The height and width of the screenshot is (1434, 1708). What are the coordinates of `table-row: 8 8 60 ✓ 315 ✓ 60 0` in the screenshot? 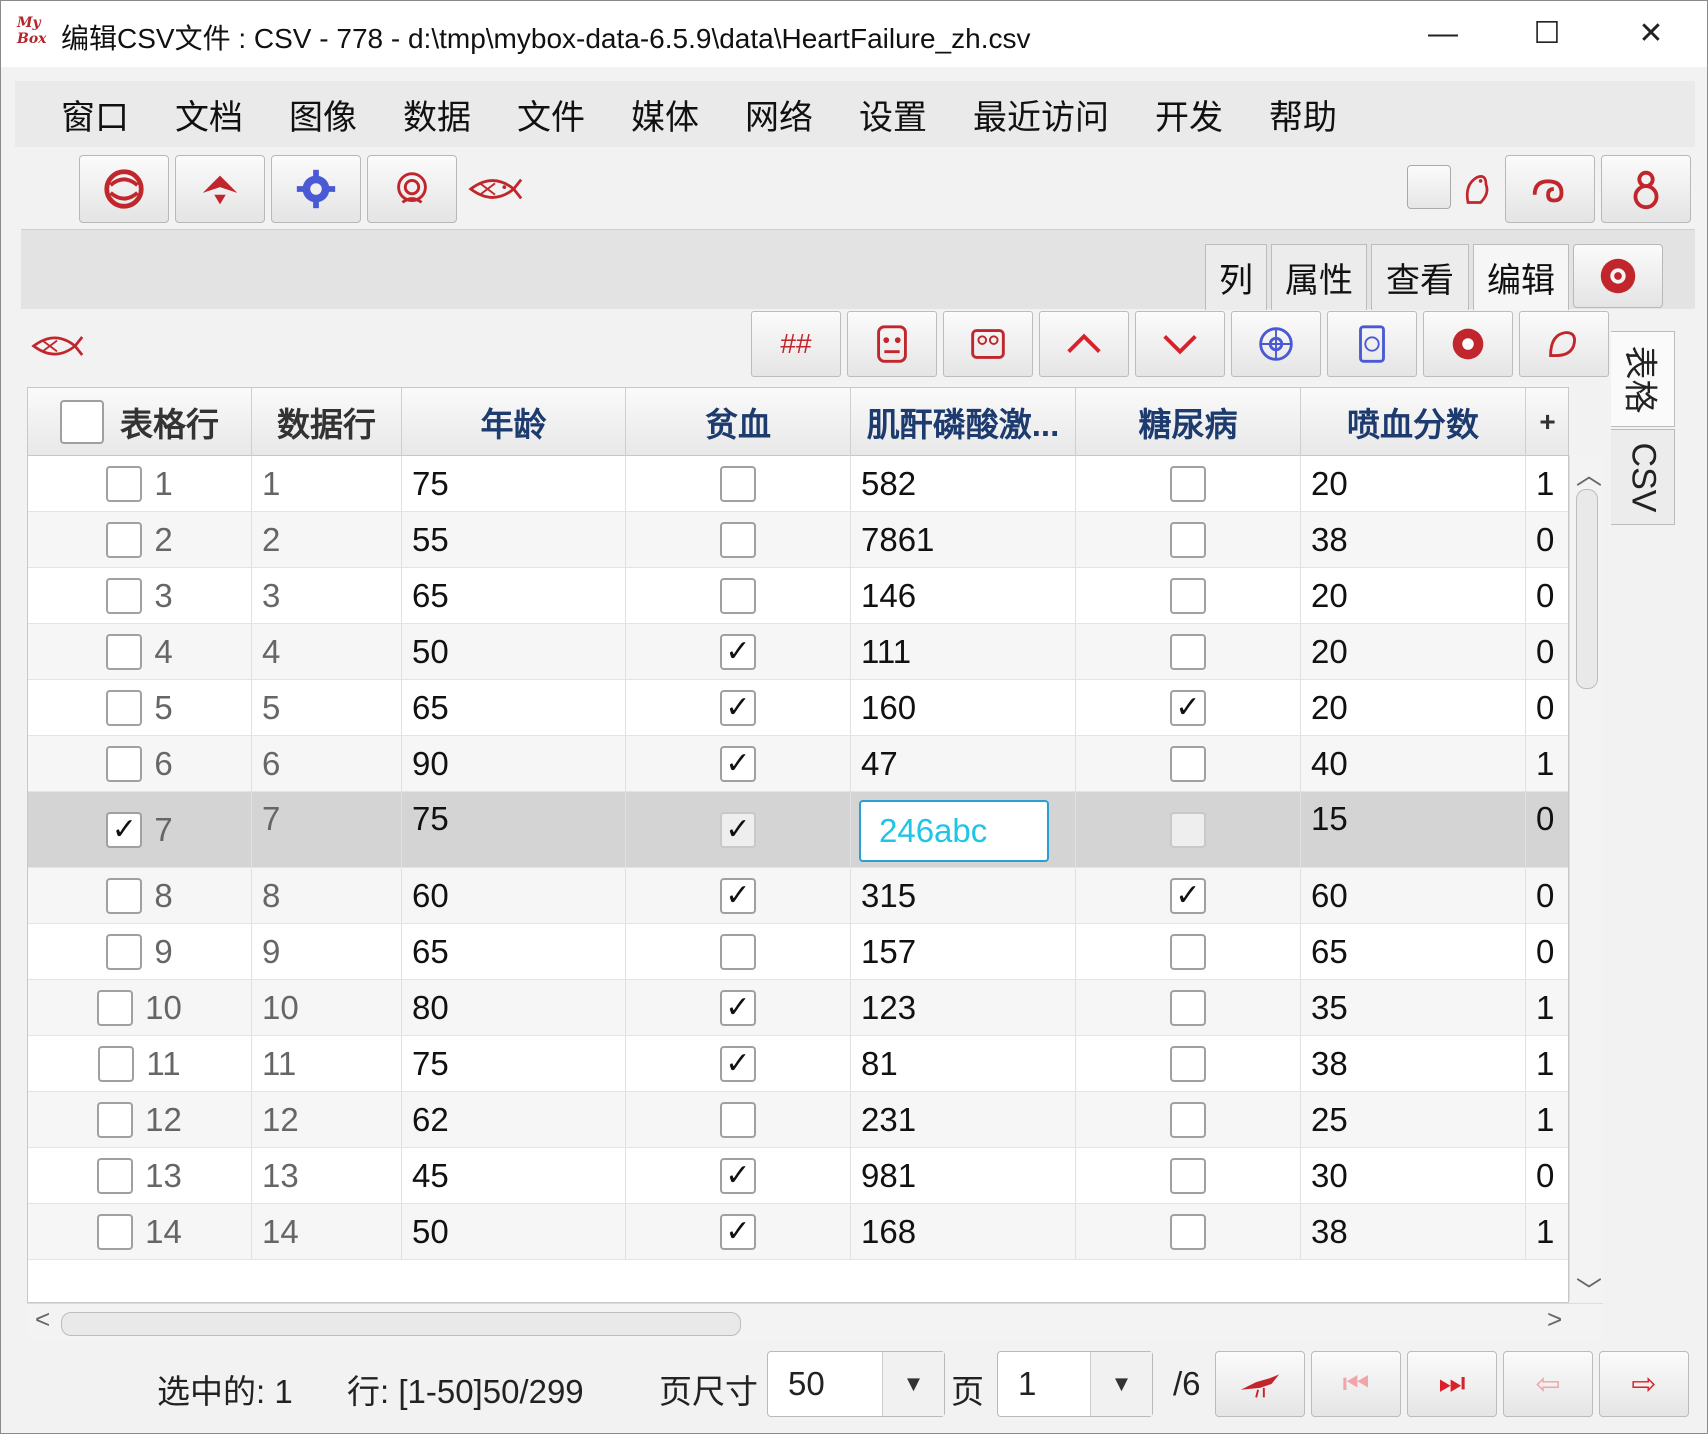 It's located at (798, 896).